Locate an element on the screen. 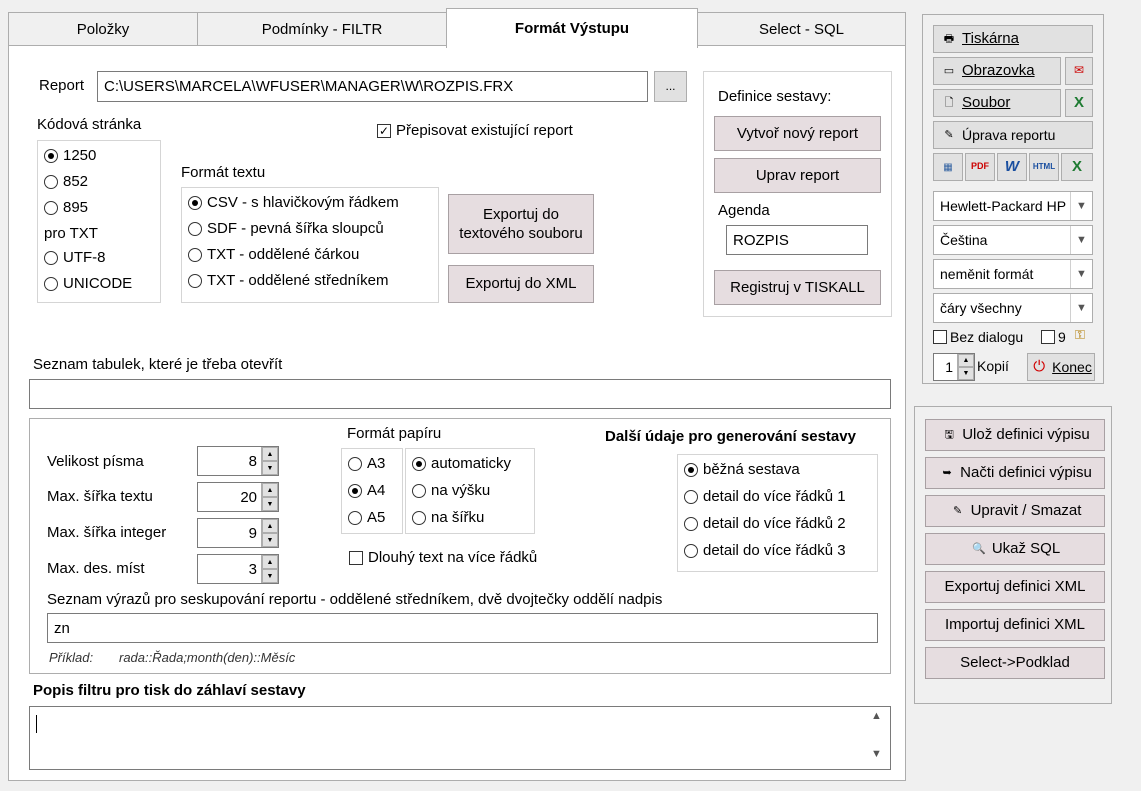 The width and height of the screenshot is (1141, 791). longtext-checkbox: Dlouhý text na více řádků is located at coordinates (443, 557).